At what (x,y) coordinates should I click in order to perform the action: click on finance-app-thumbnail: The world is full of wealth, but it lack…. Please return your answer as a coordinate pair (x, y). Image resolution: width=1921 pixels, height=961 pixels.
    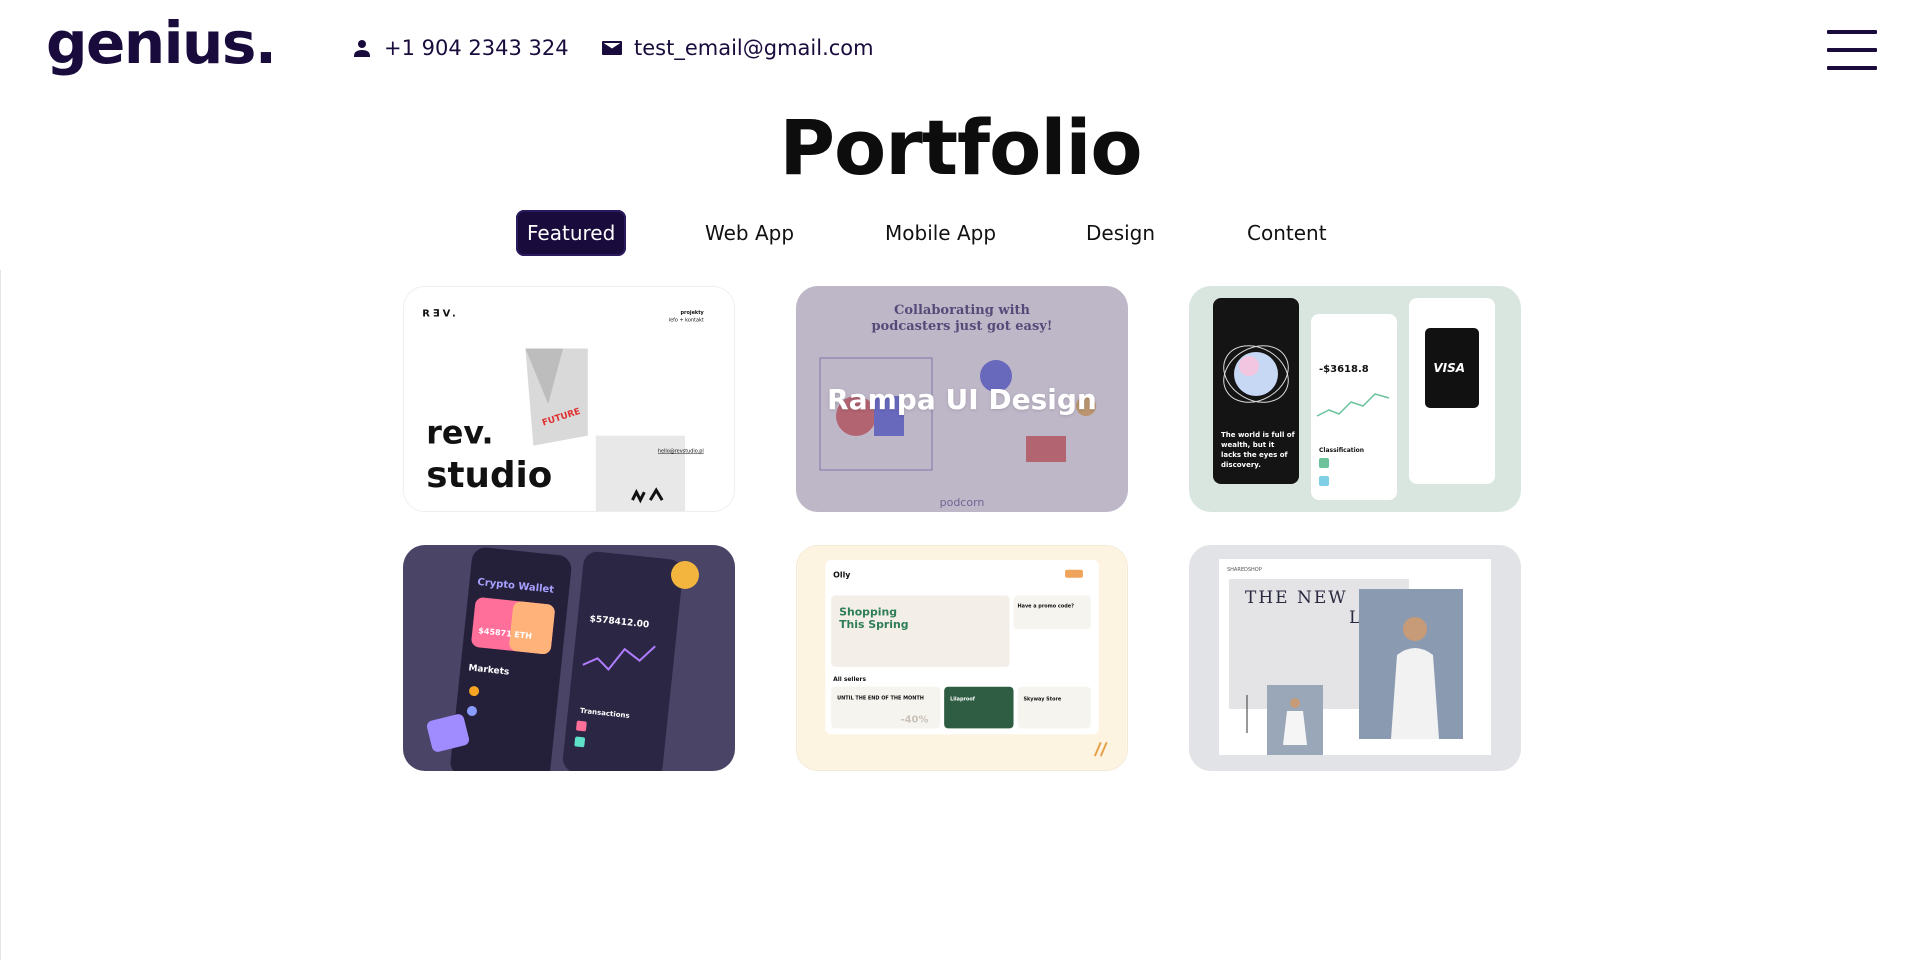
    Looking at the image, I should click on (1355, 399).